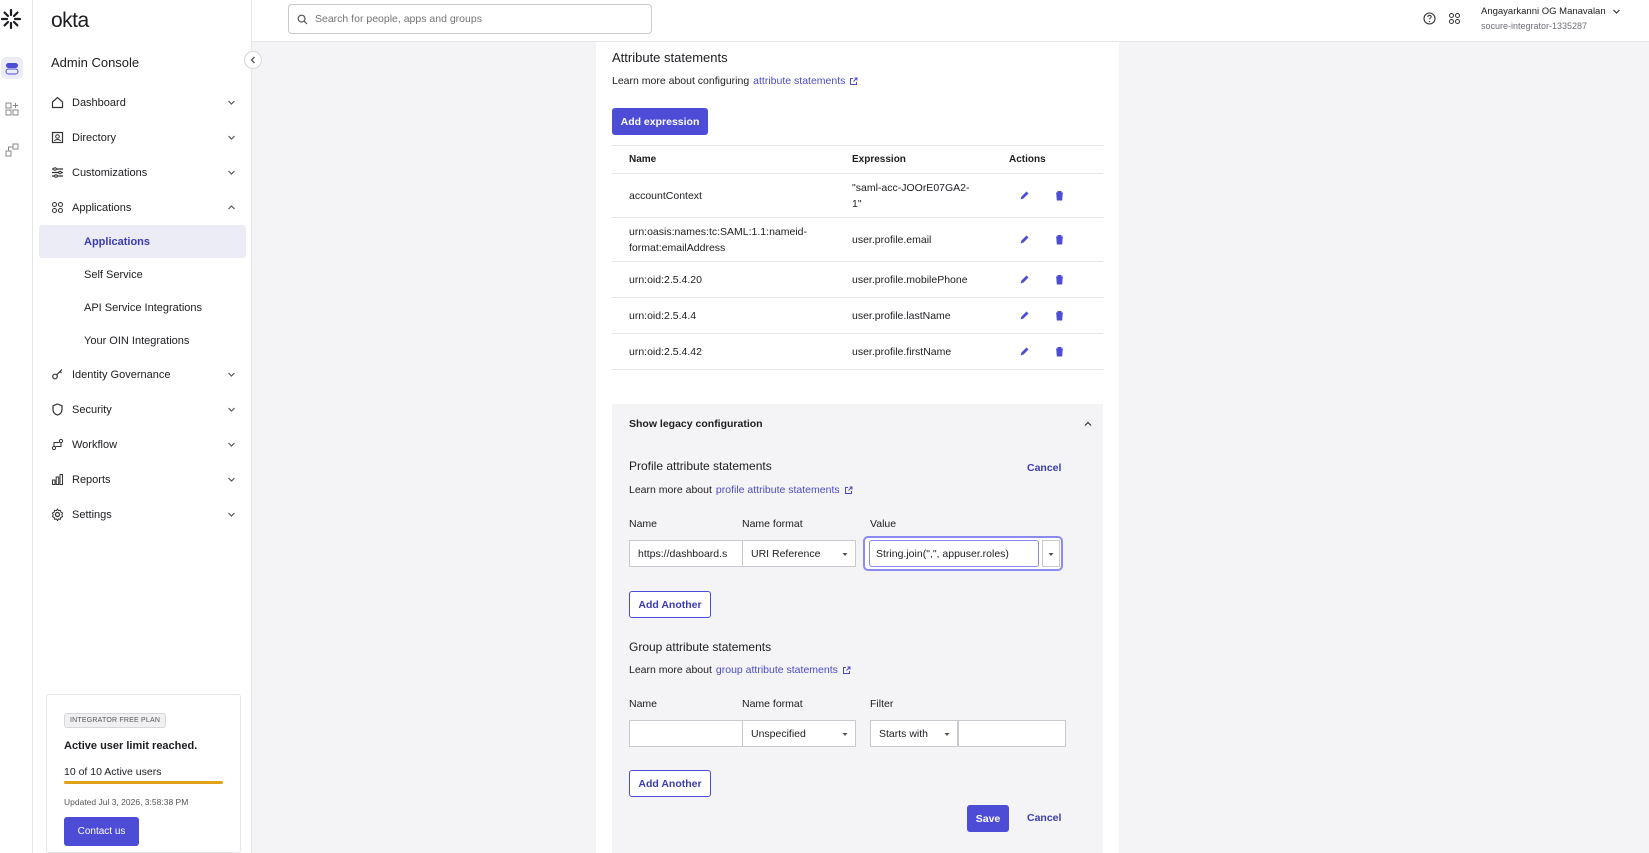 Image resolution: width=1649 pixels, height=853 pixels. I want to click on org-name: socure-integrator-1335287, so click(1534, 26).